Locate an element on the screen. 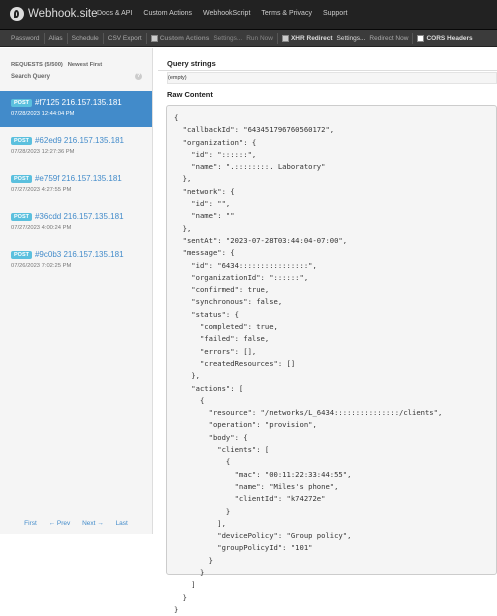 The width and height of the screenshot is (497, 616). pagination: First ← Prev Next → Last is located at coordinates (76, 523).